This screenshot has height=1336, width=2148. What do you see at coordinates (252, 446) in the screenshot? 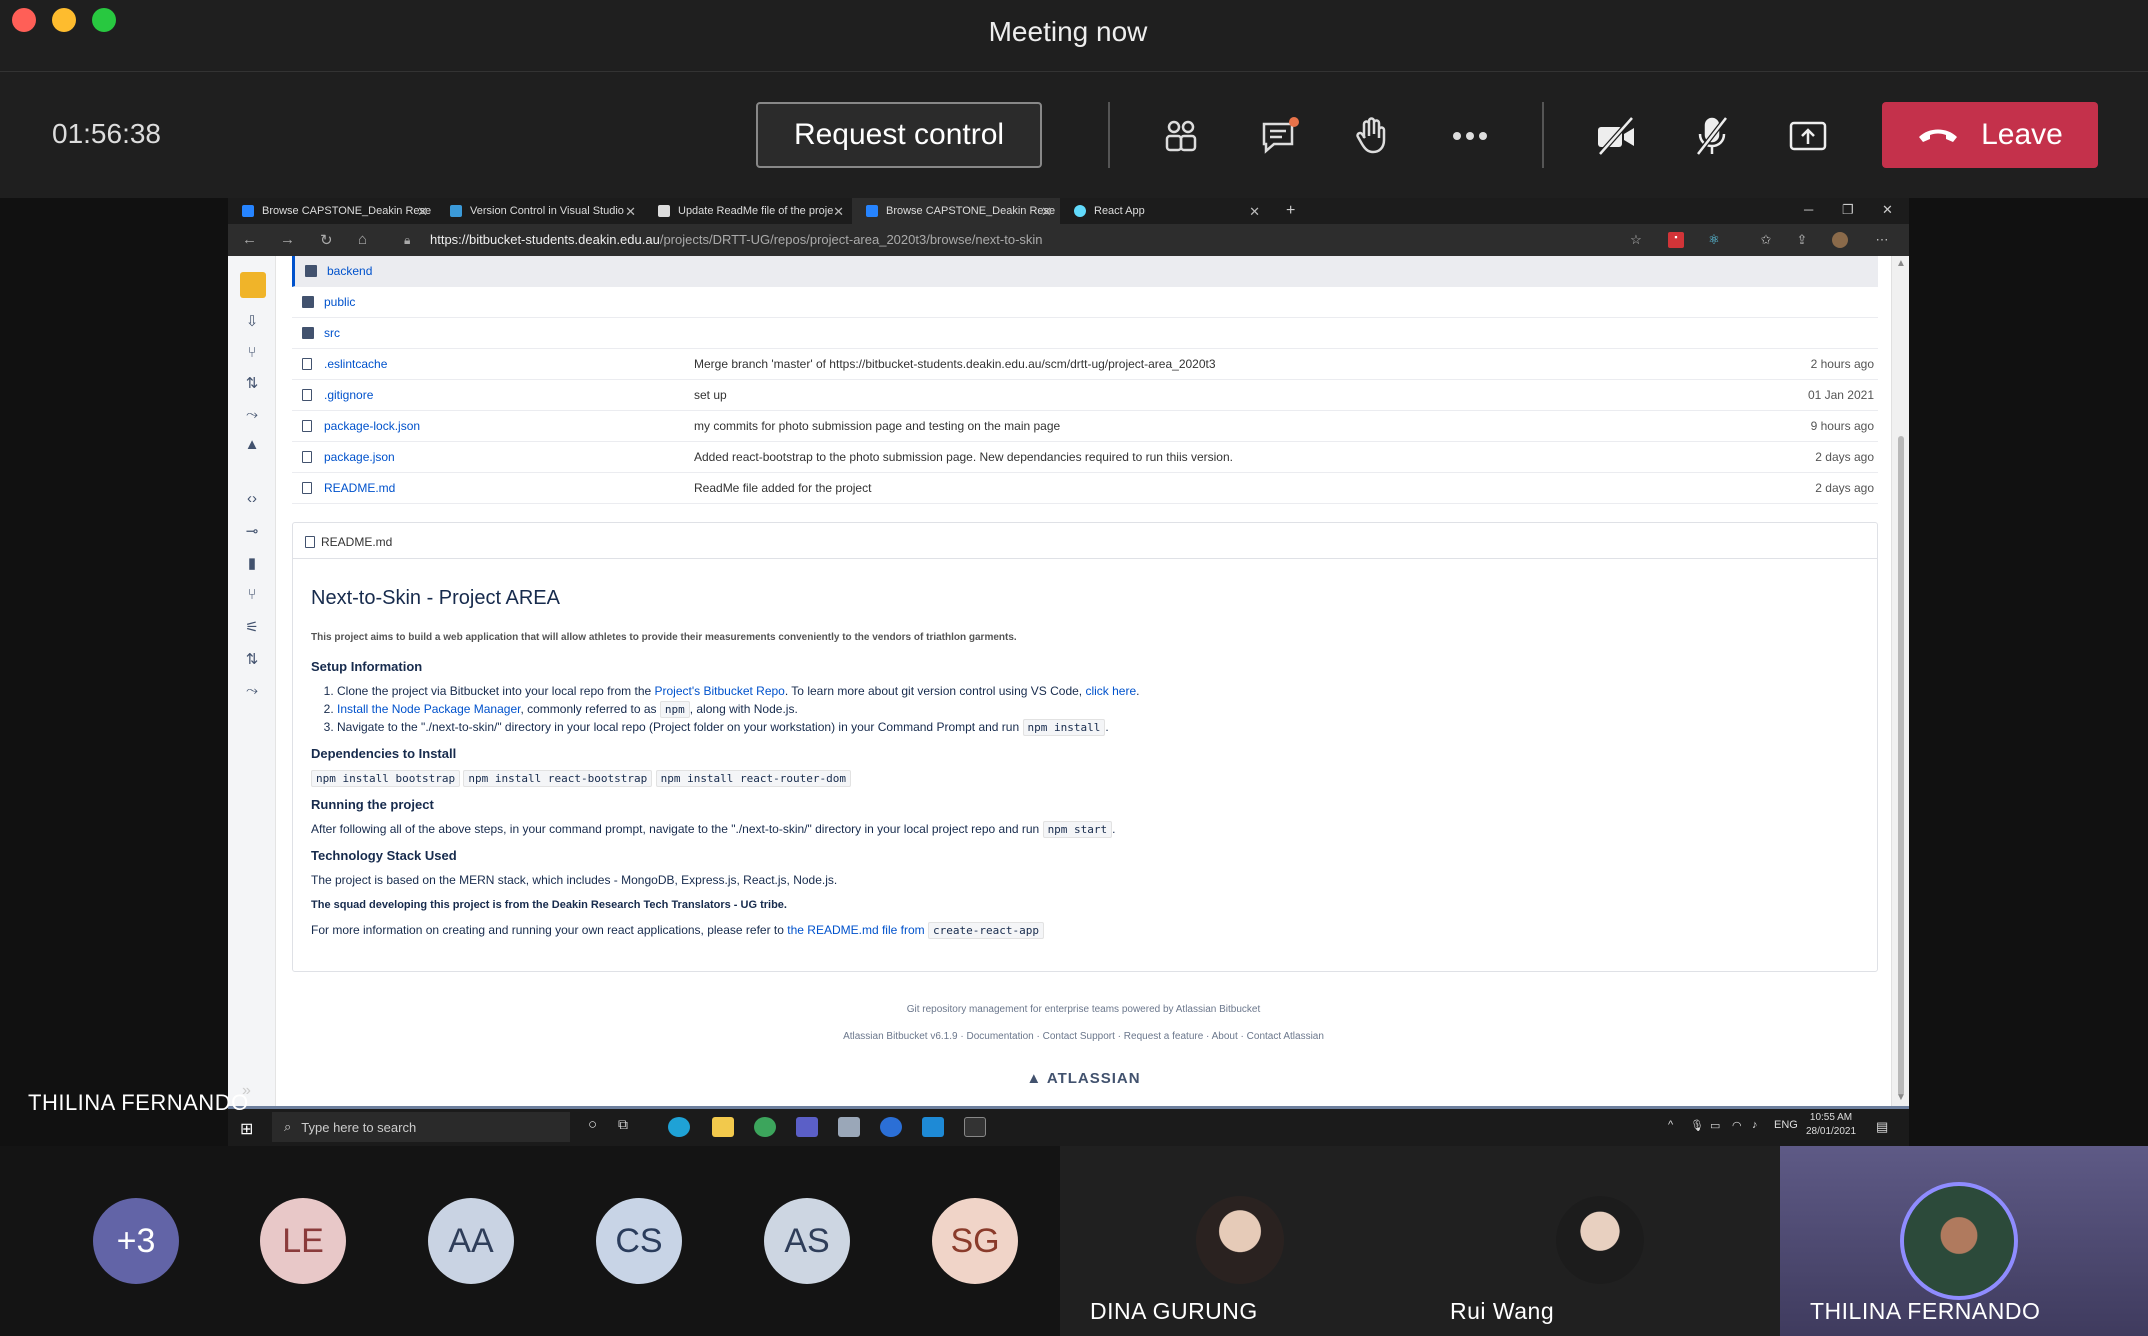
I see `insights-icon: ▲` at bounding box center [252, 446].